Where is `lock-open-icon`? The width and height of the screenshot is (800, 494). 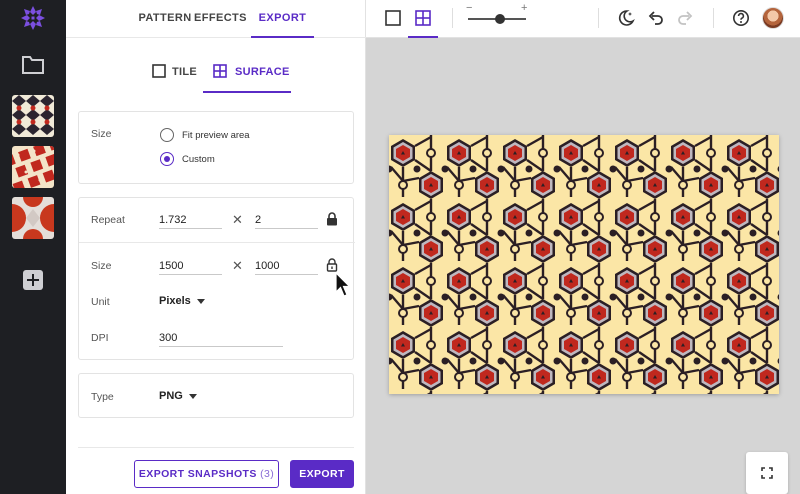 lock-open-icon is located at coordinates (332, 265).